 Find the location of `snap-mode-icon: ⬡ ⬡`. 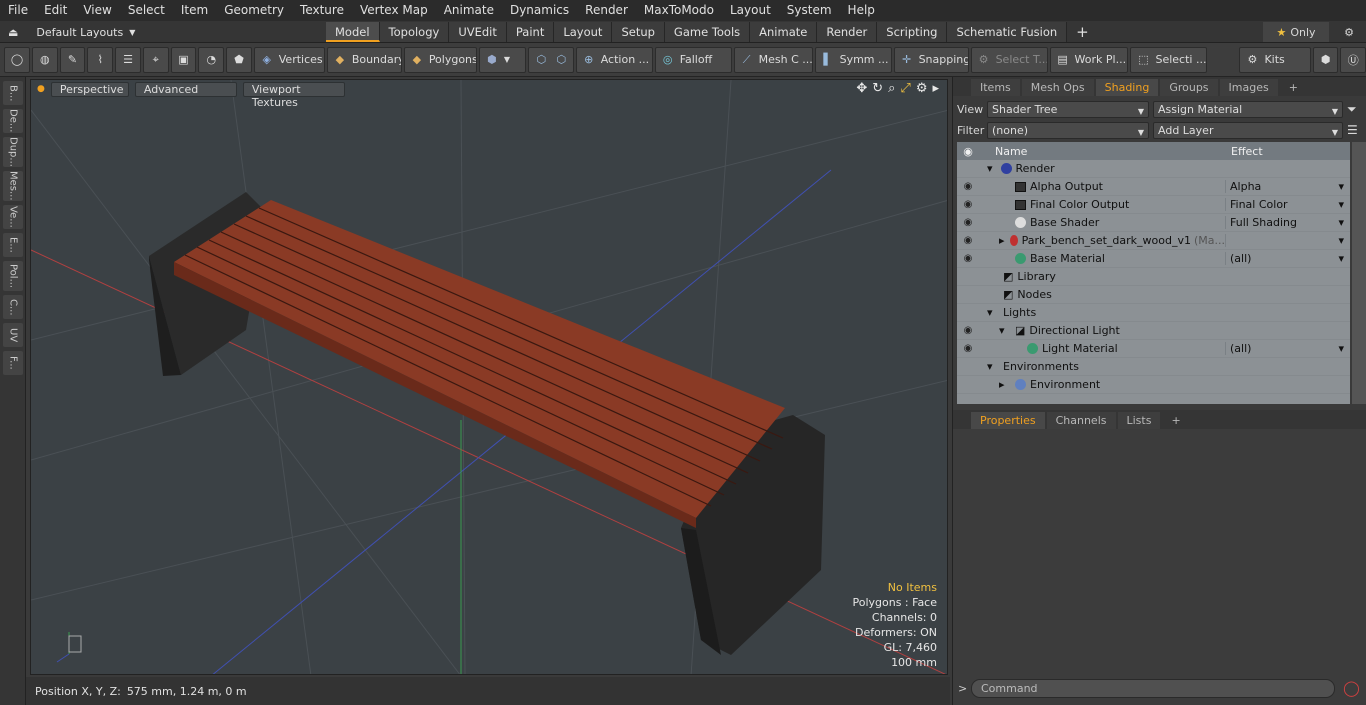

snap-mode-icon: ⬡ ⬡ is located at coordinates (551, 59).